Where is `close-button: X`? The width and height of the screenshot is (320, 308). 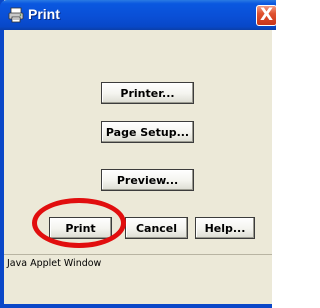 close-button: X is located at coordinates (266, 15).